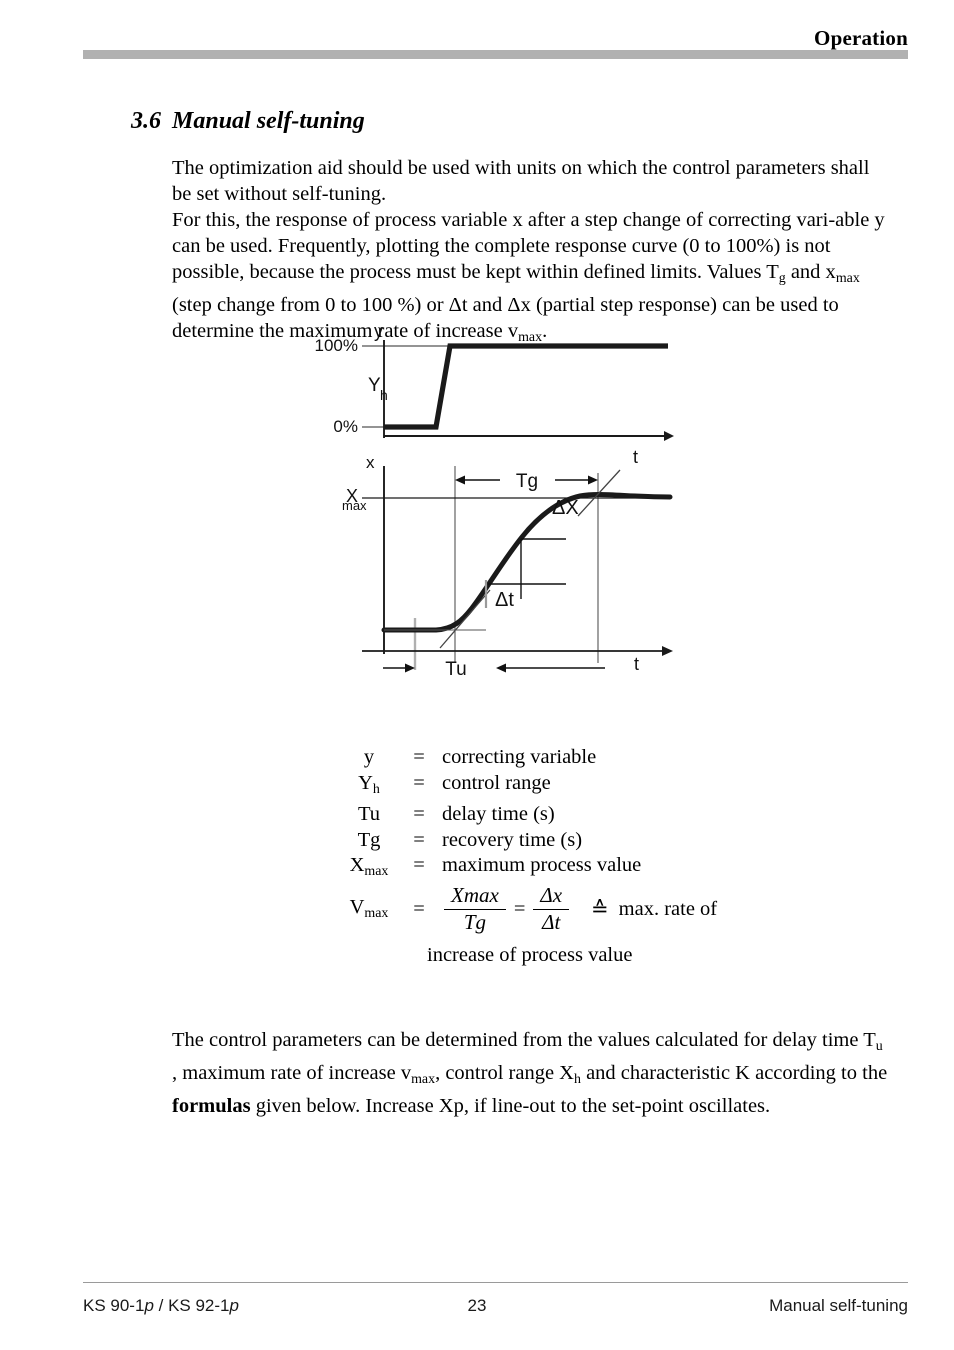 Image resolution: width=954 pixels, height=1350 pixels. What do you see at coordinates (211, 1105) in the screenshot?
I see `p3-bold-formulas: formulas` at bounding box center [211, 1105].